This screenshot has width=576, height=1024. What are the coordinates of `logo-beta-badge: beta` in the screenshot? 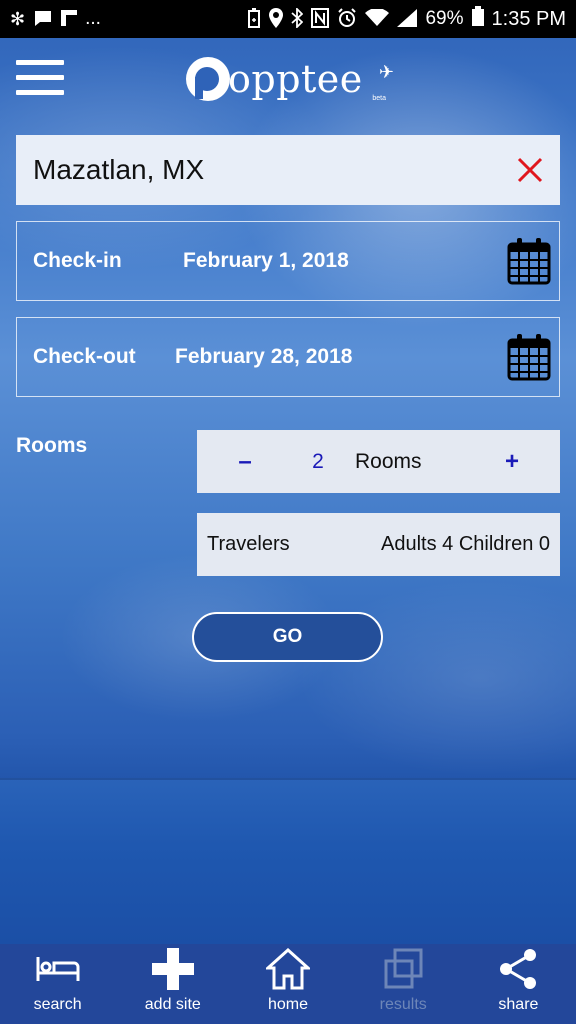 It's located at (379, 98).